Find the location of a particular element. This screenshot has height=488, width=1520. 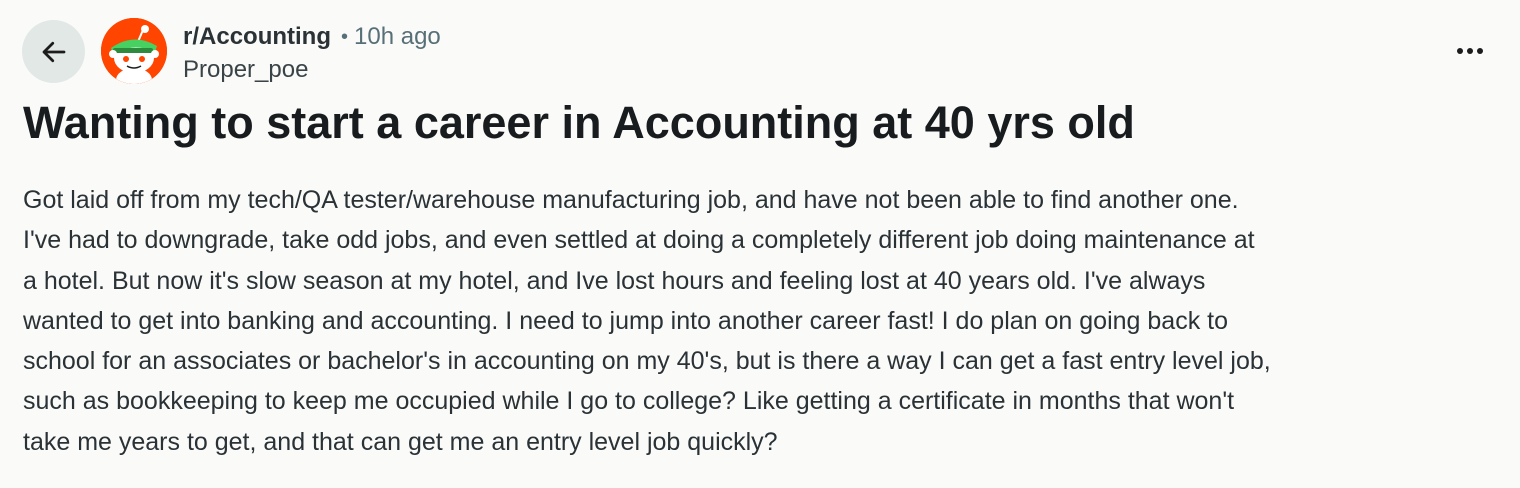

subreddit-avatar is located at coordinates (134, 51).